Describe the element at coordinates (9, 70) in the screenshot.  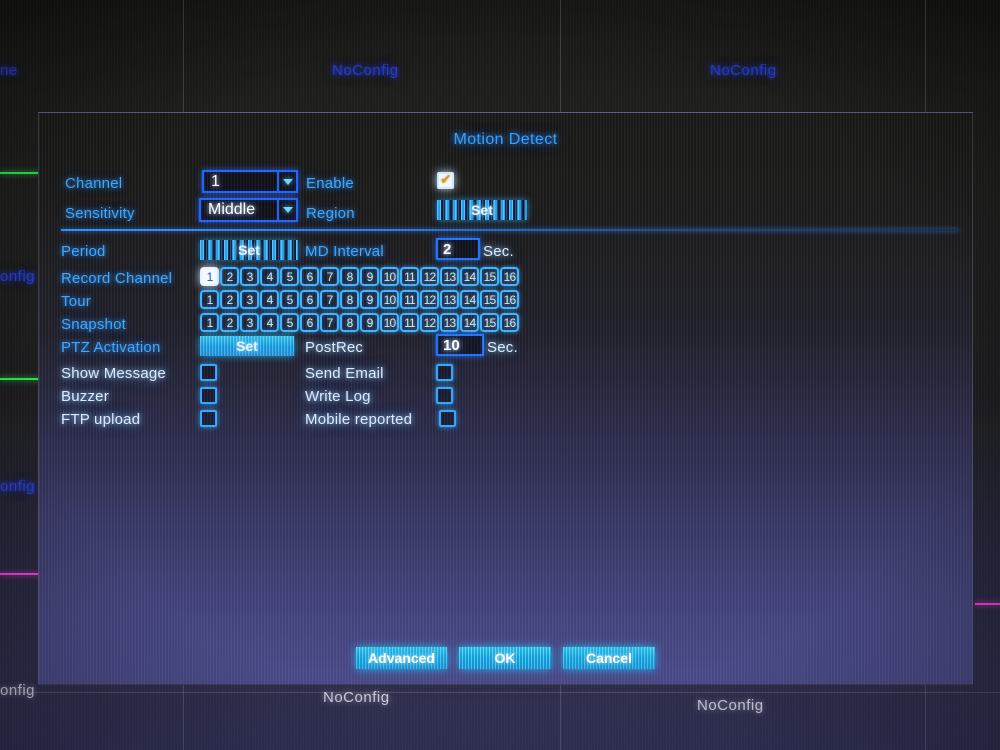
I see `noconfig-label: ne` at that location.